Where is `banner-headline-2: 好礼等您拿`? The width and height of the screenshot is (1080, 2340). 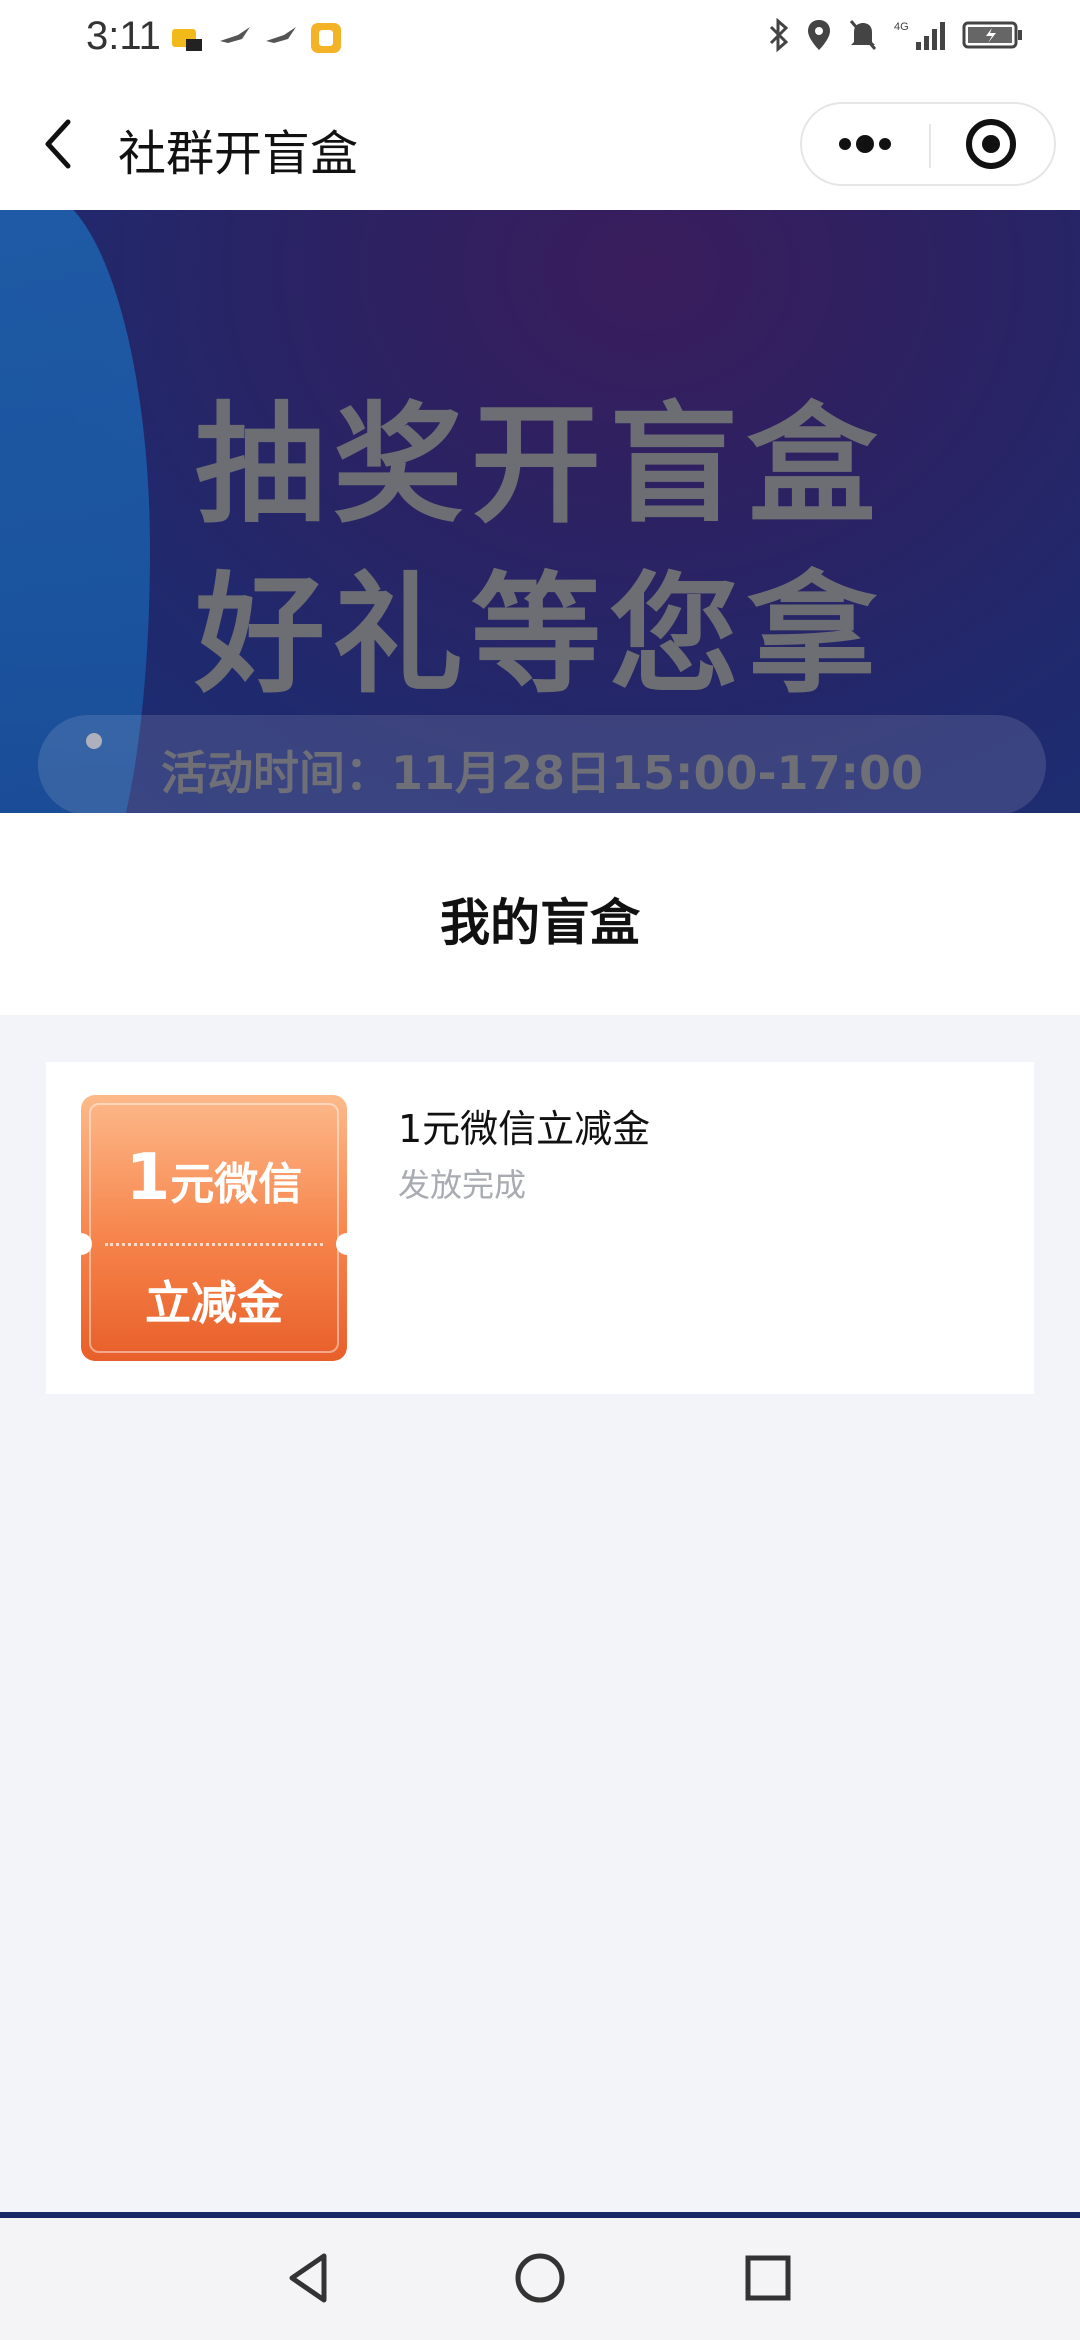 banner-headline-2: 好礼等您拿 is located at coordinates (539, 635).